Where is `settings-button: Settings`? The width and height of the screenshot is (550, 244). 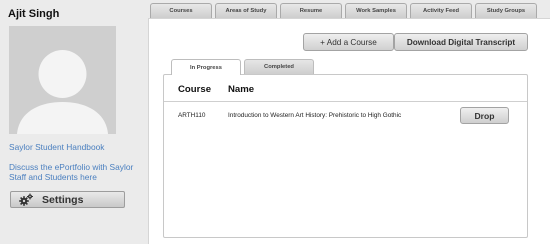 settings-button: Settings is located at coordinates (67, 199).